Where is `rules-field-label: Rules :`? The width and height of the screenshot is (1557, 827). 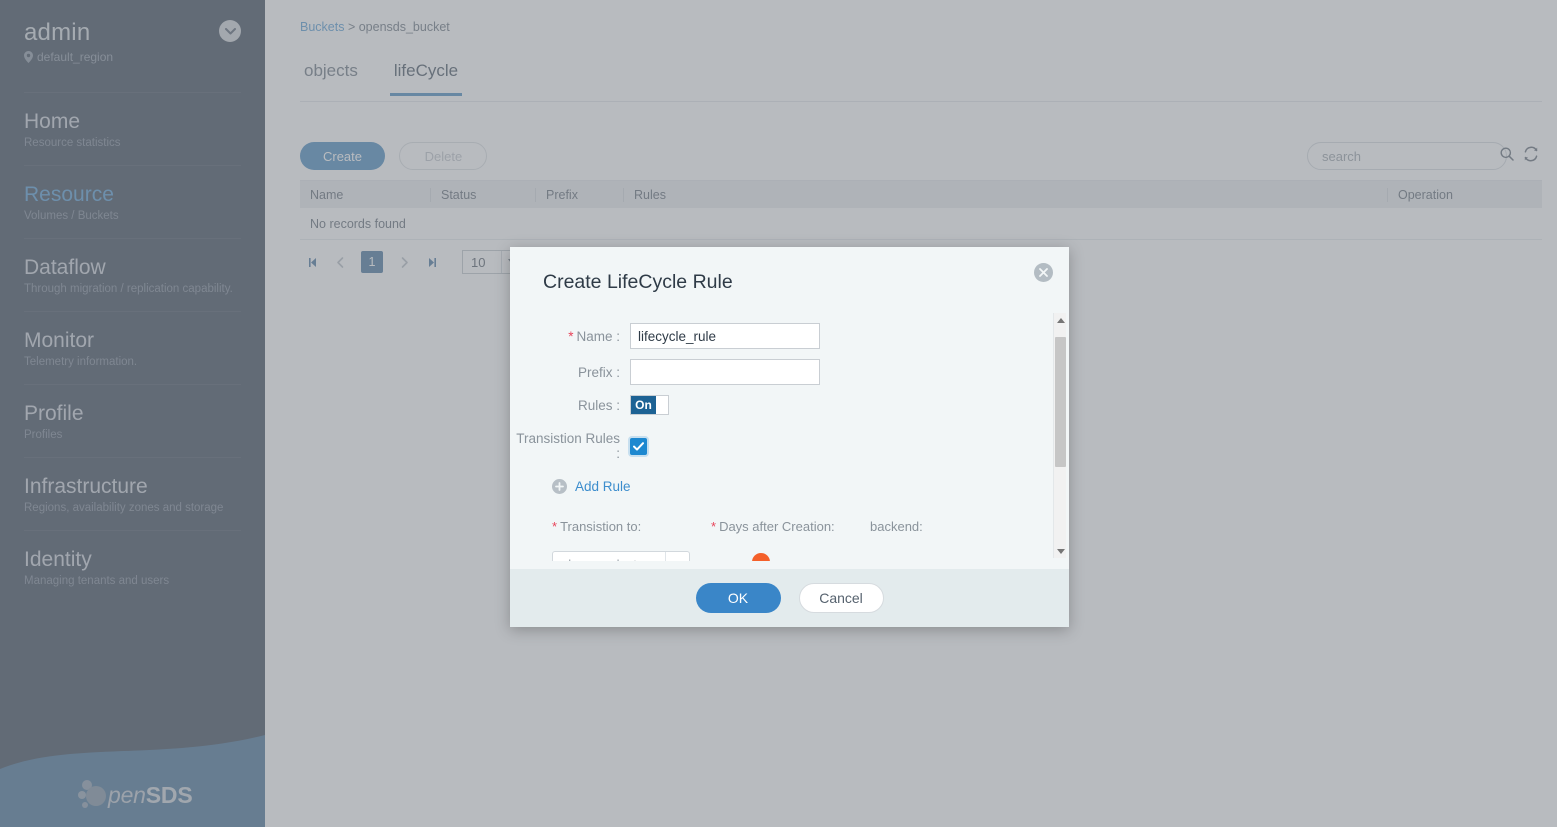 rules-field-label: Rules : is located at coordinates (598, 405).